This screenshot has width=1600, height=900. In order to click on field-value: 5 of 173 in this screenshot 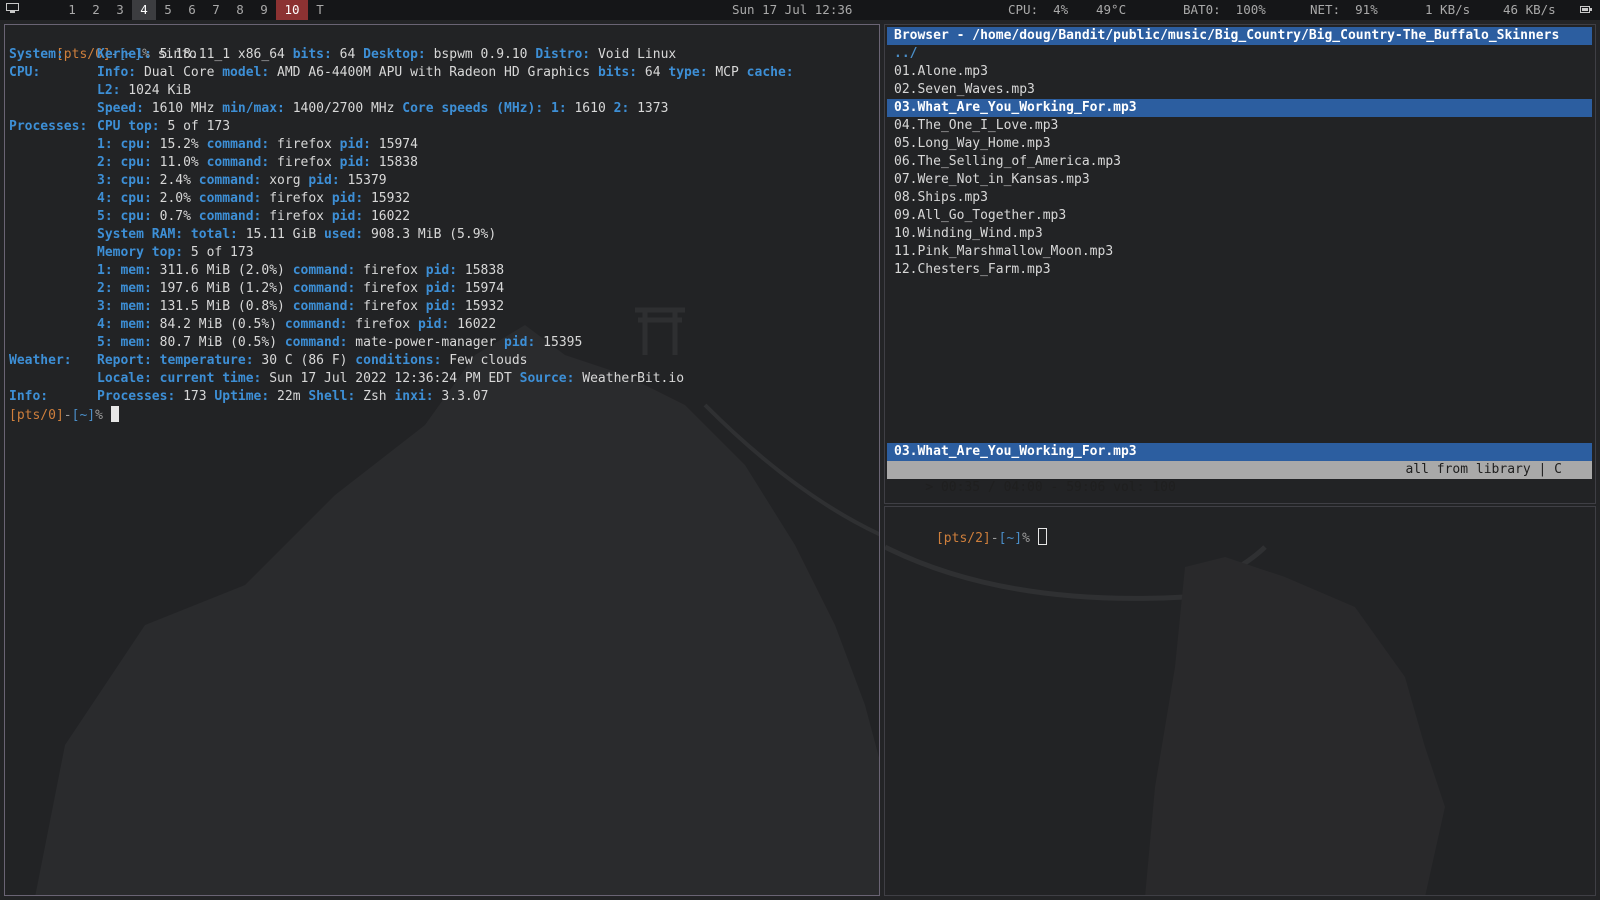, I will do `click(195, 126)`.